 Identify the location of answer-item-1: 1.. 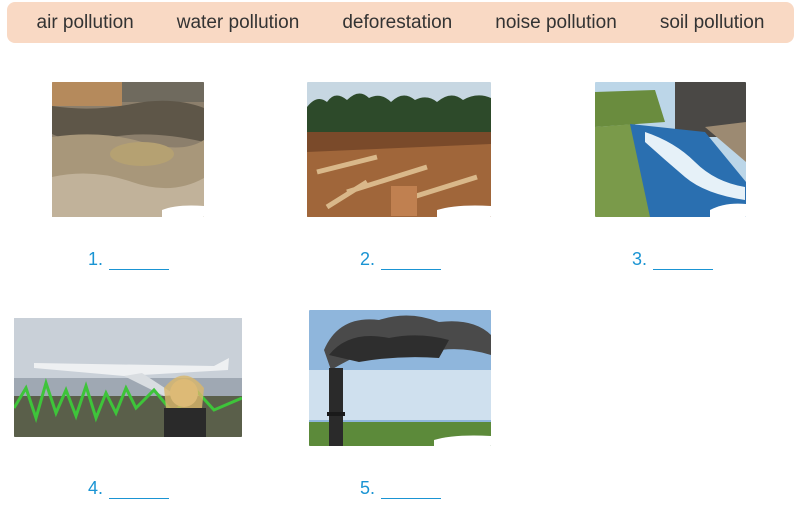
(129, 259).